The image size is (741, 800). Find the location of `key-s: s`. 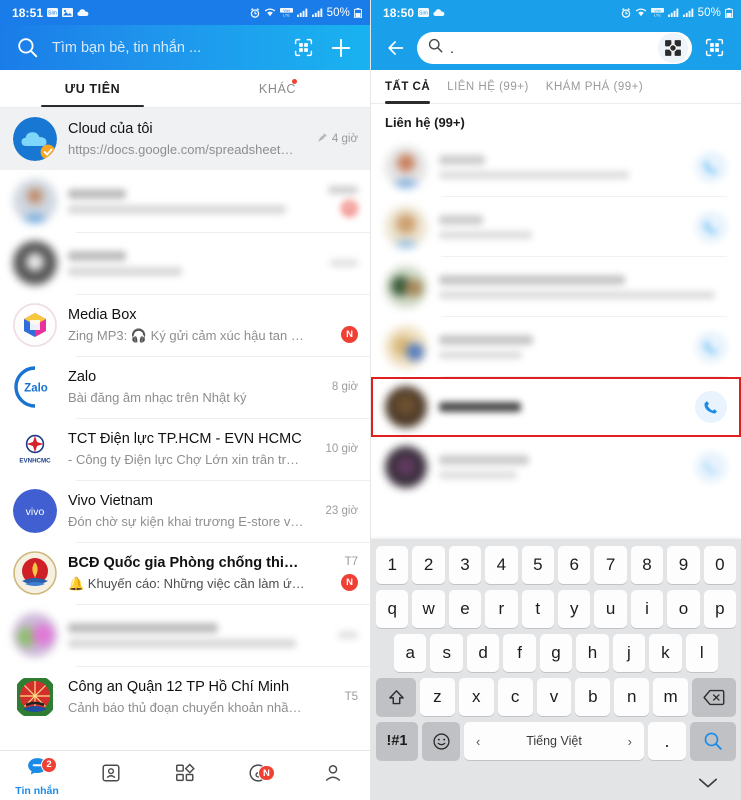

key-s: s is located at coordinates (446, 653).